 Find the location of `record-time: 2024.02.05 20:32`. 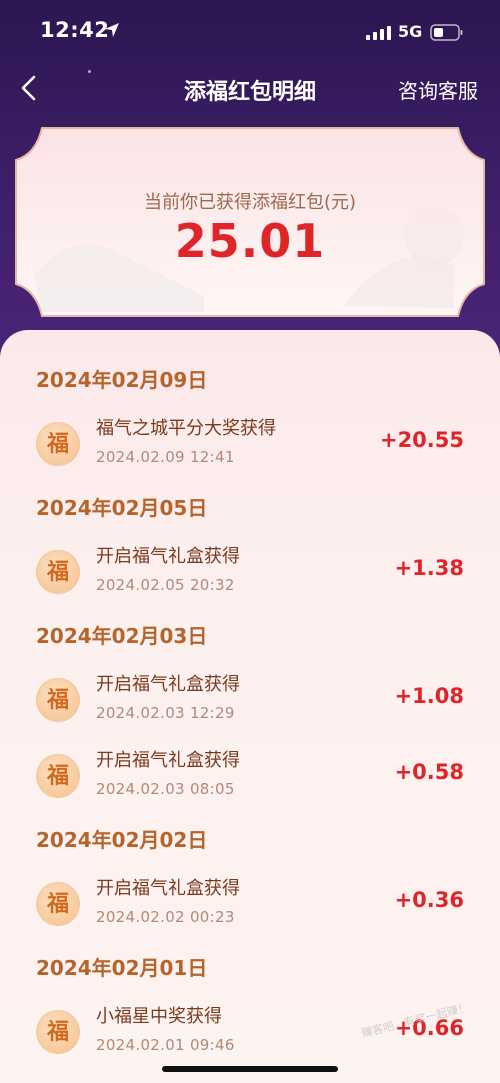

record-time: 2024.02.05 20:32 is located at coordinates (165, 585).